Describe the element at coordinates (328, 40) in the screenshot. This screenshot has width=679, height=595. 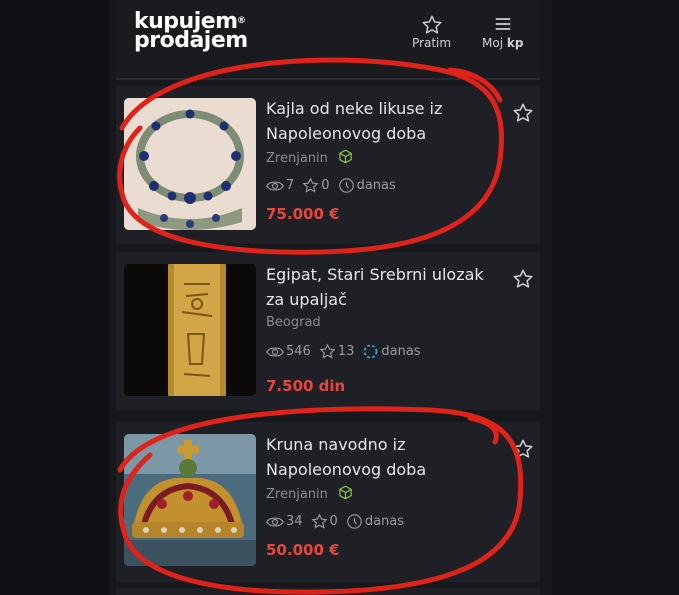
I see `app-header: kupujem prodajem ® Pratim Moj kp` at that location.